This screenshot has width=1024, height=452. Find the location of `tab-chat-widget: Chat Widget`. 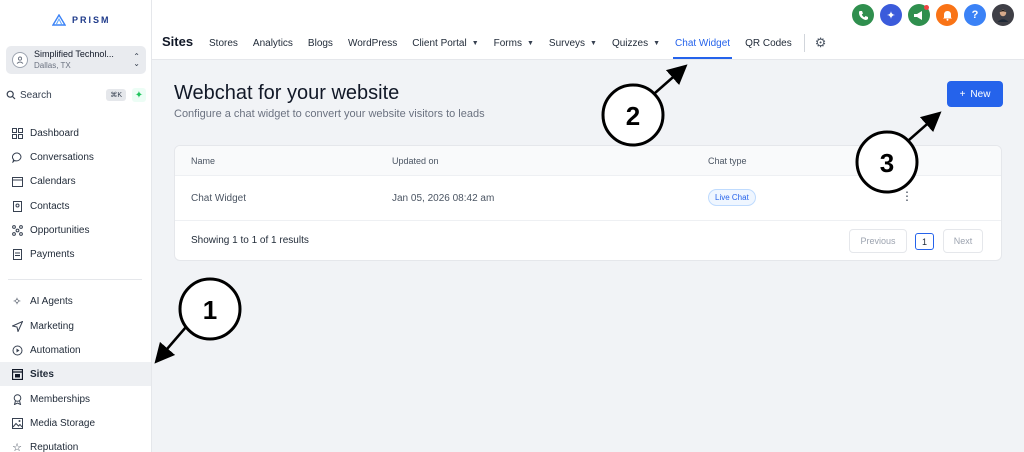

tab-chat-widget: Chat Widget is located at coordinates (703, 44).